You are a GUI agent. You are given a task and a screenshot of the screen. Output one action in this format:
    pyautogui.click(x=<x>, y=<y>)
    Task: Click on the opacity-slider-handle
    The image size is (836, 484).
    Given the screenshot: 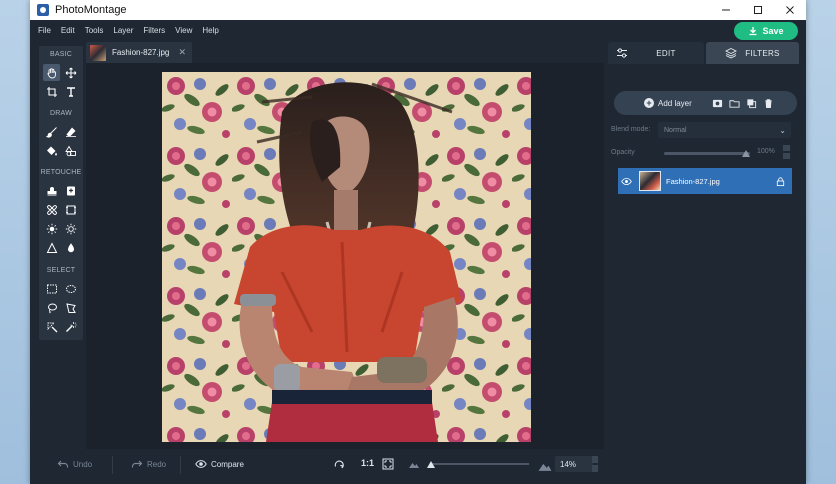 What is the action you would take?
    pyautogui.click(x=746, y=153)
    